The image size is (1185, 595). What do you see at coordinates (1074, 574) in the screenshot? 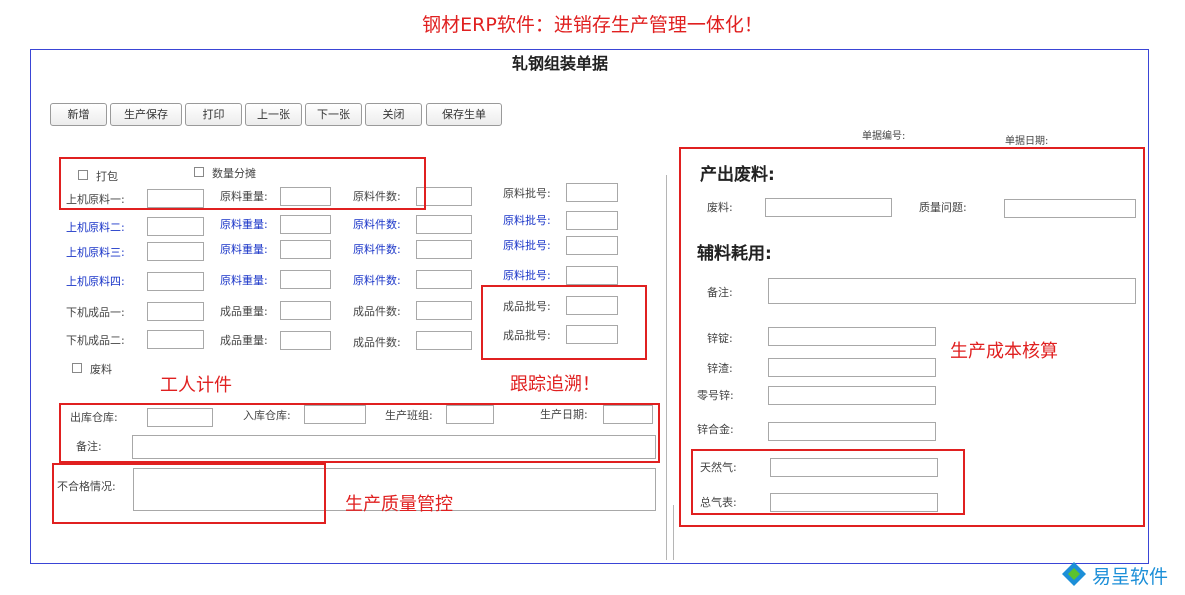
I see `brand-logo-icon` at bounding box center [1074, 574].